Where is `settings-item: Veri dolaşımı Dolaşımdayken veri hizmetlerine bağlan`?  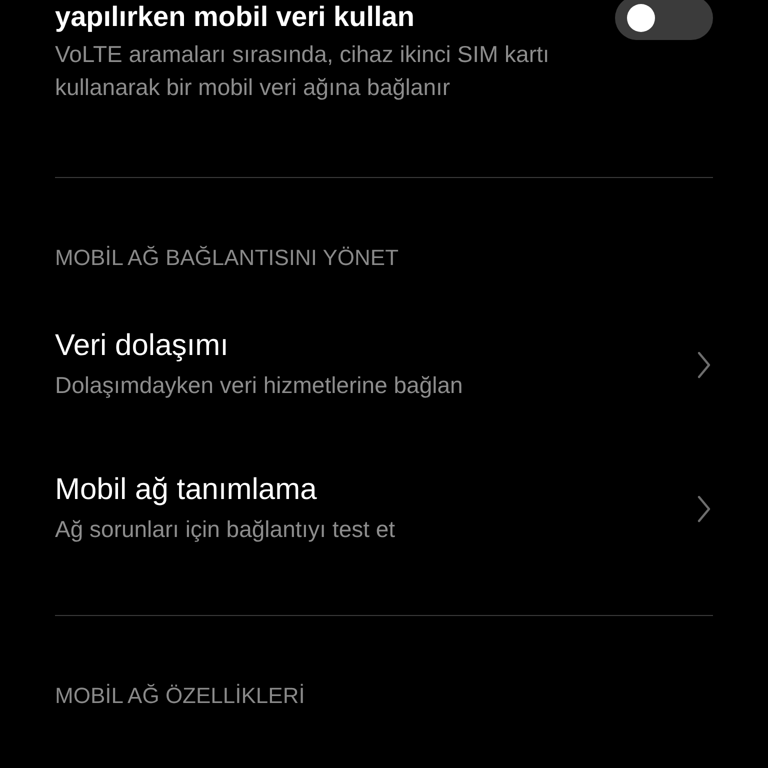 settings-item: Veri dolaşımı Dolaşımdayken veri hizmetlerine bağlan is located at coordinates (384, 364).